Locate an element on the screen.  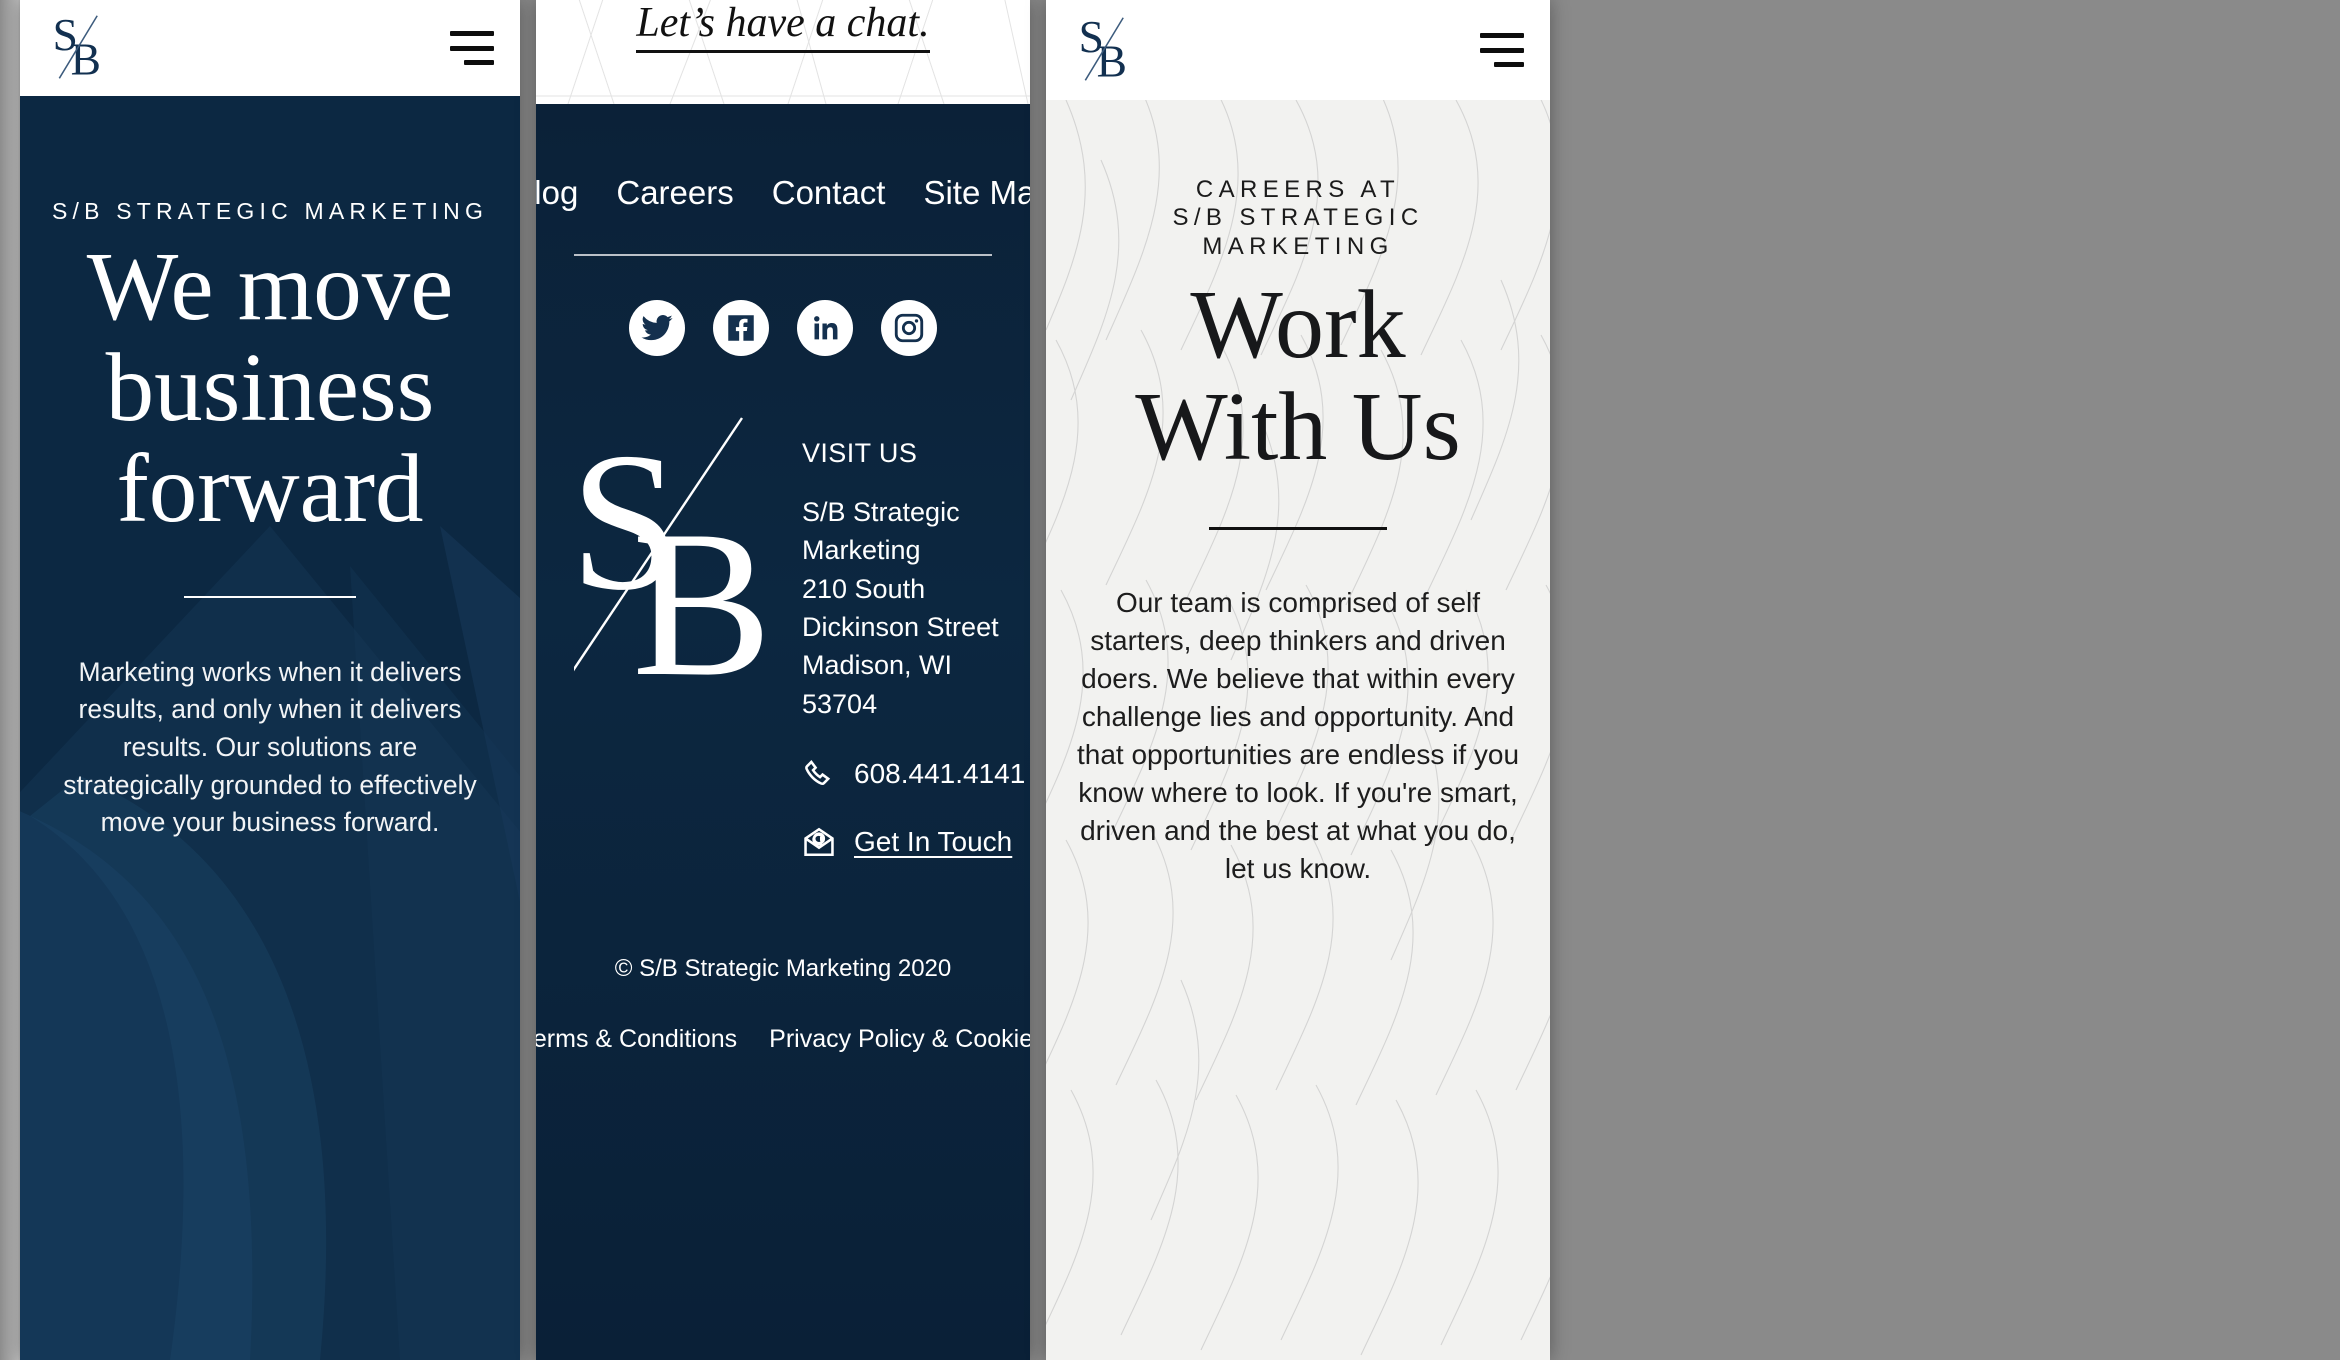
facebook-glyph is located at coordinates (741, 328).